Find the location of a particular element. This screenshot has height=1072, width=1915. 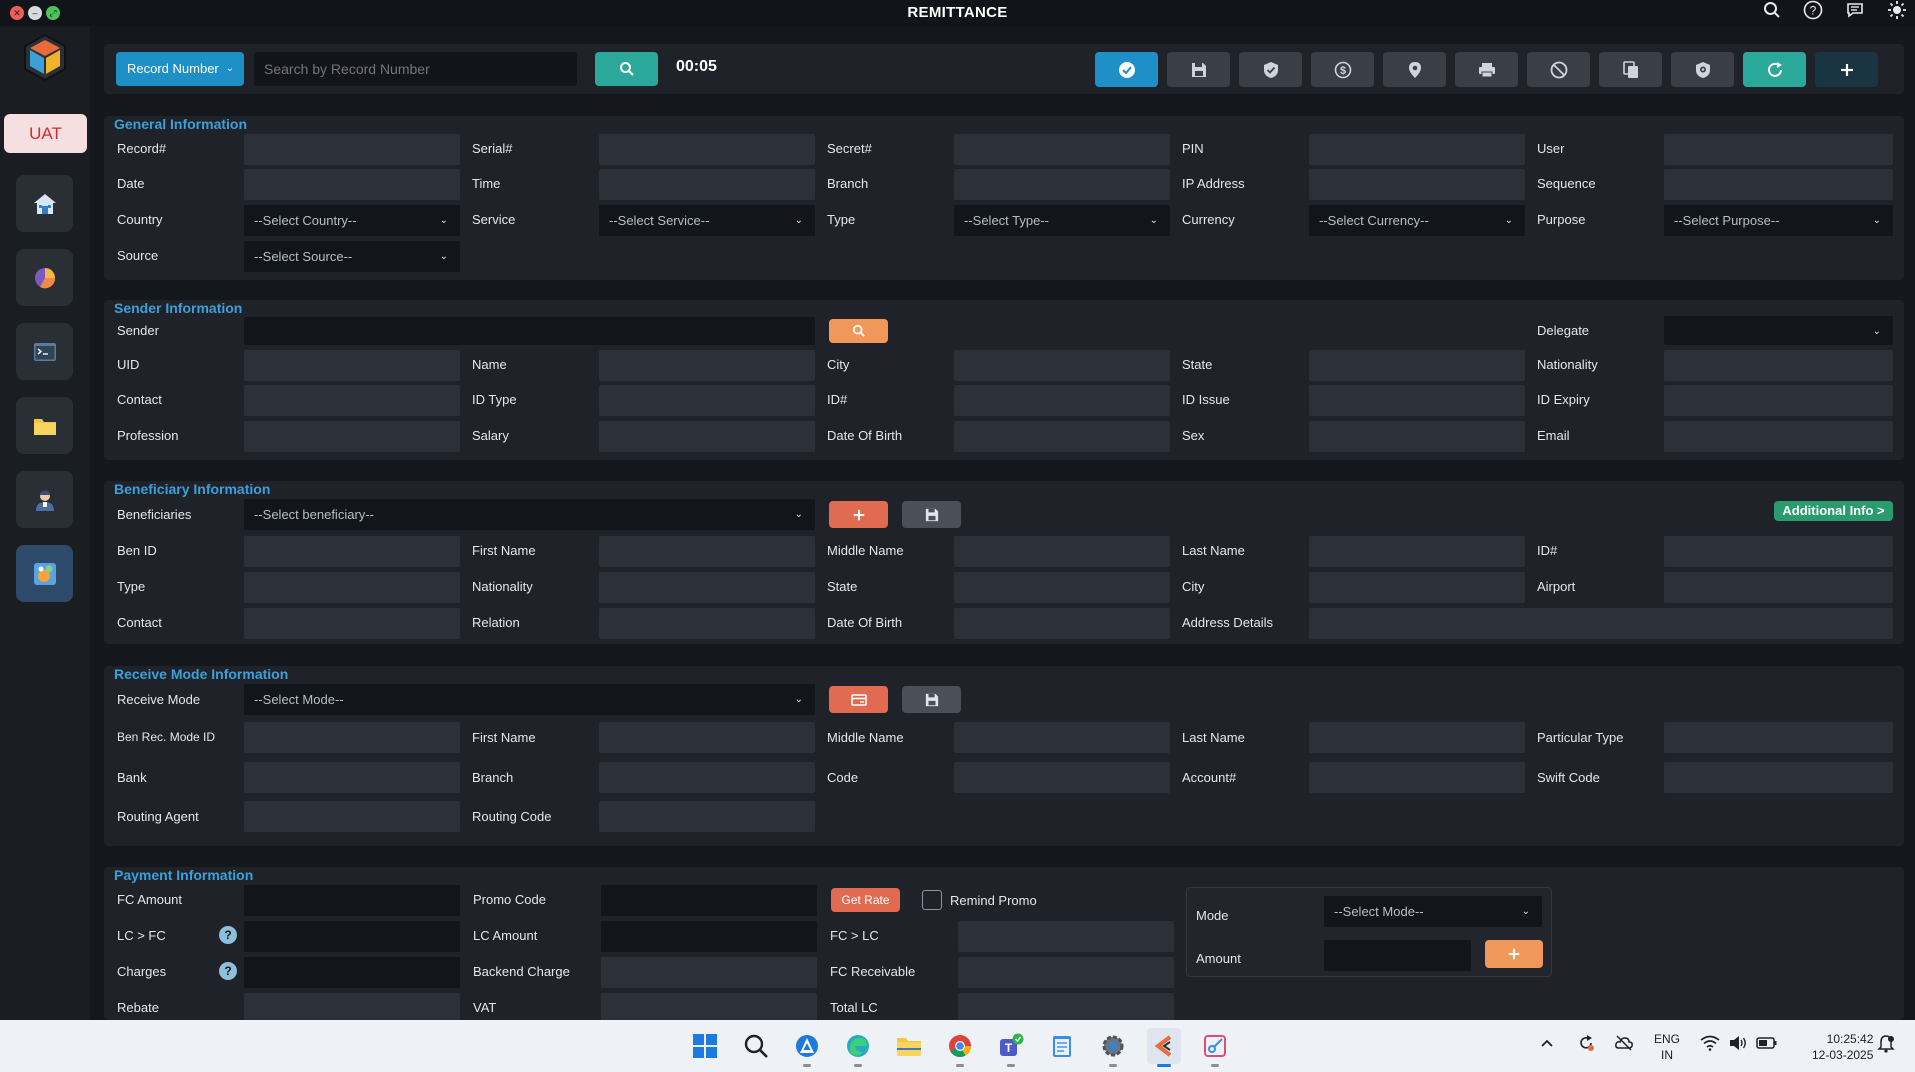

total-lc-field is located at coordinates (1066, 1006).